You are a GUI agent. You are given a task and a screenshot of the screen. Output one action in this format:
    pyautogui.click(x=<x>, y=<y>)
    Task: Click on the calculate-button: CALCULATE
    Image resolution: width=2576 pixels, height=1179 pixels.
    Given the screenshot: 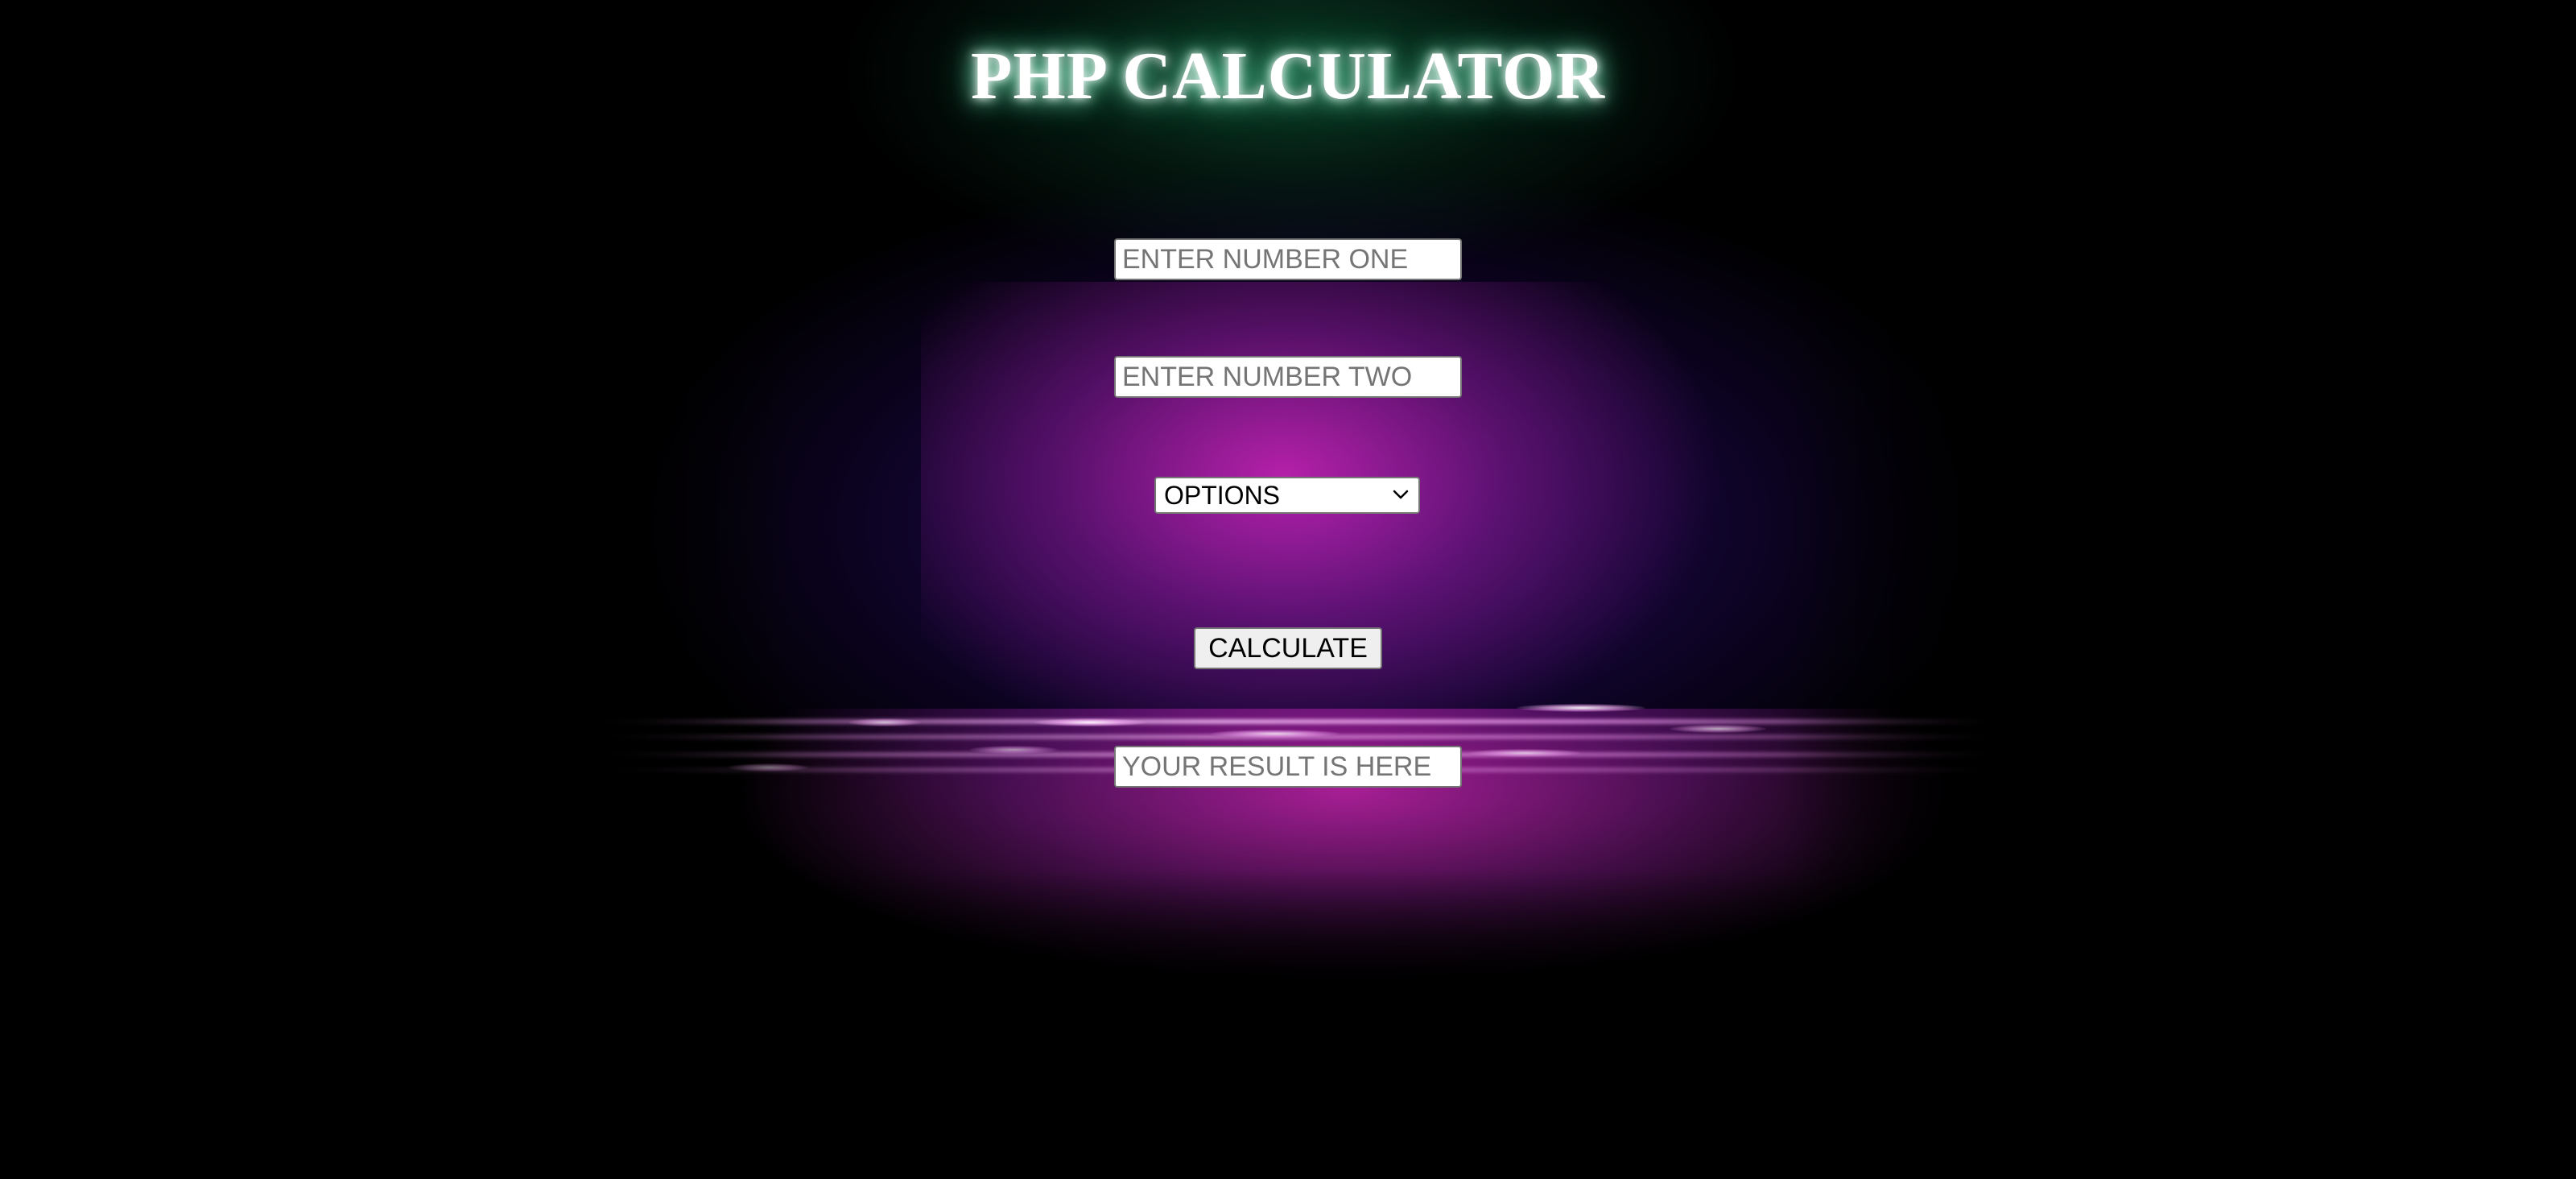 What is the action you would take?
    pyautogui.click(x=1288, y=648)
    